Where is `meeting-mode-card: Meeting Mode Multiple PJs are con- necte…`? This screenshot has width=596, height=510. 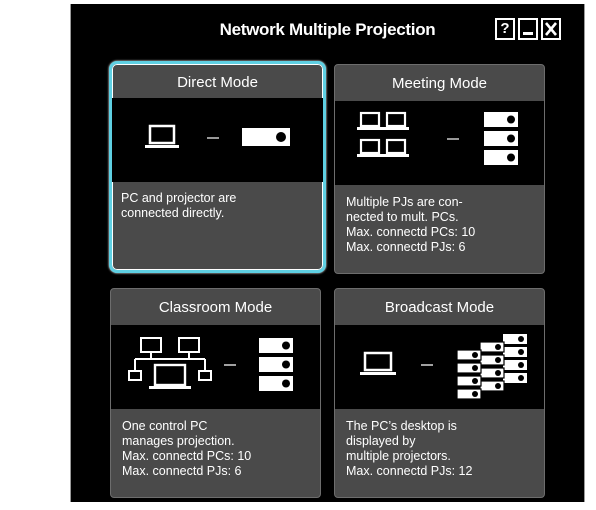 meeting-mode-card: Meeting Mode Multiple PJs are con- necte… is located at coordinates (439, 169).